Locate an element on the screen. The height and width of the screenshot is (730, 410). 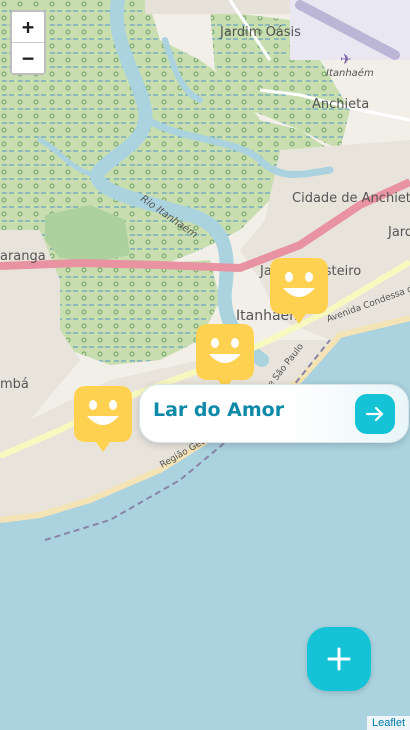
label-mba: mbá is located at coordinates (14, 384).